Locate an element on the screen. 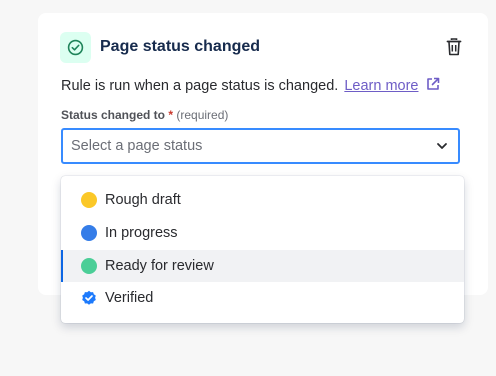 The height and width of the screenshot is (376, 496). required-hint: (required) is located at coordinates (202, 115).